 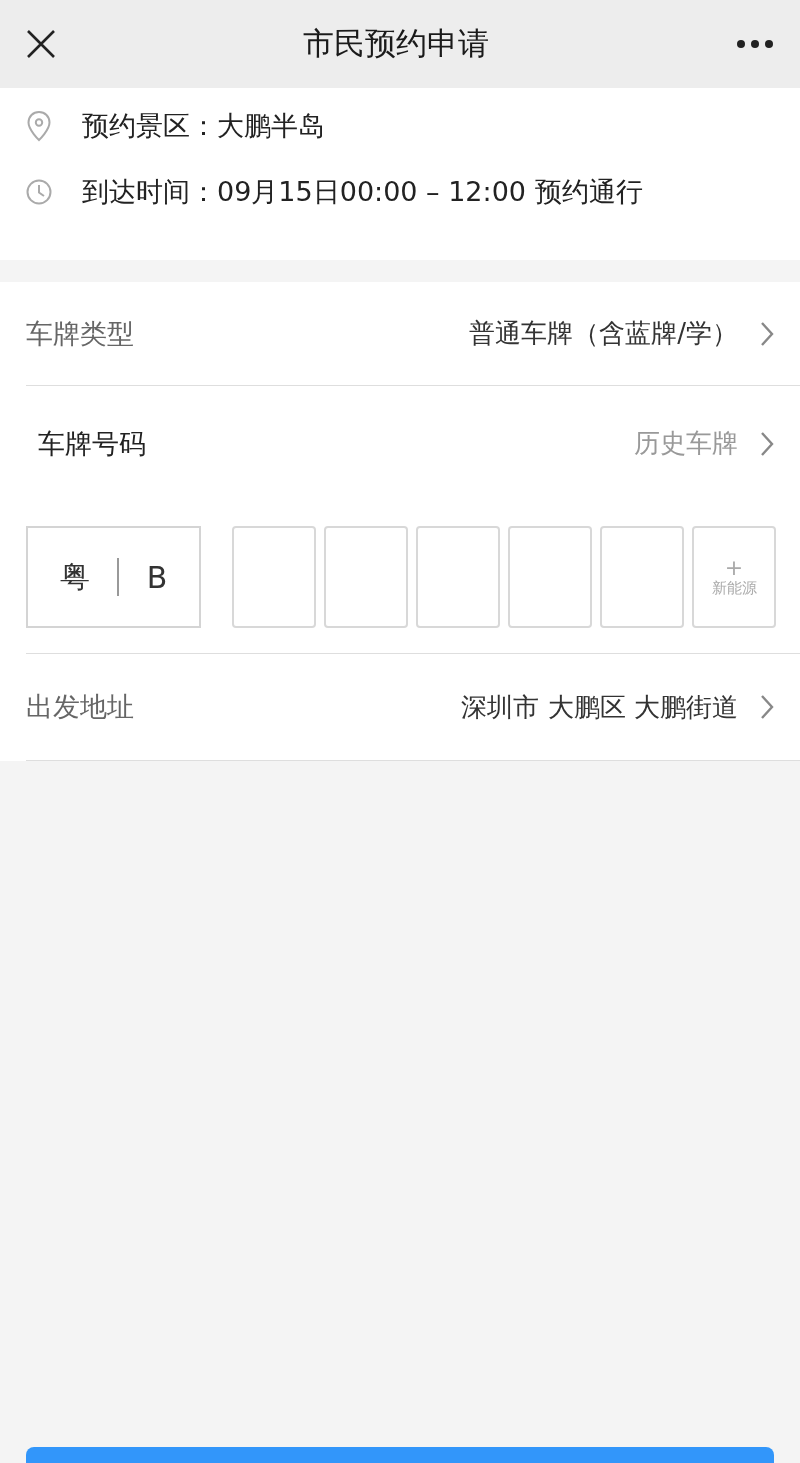 I want to click on plate-number-label: 车牌号码, so click(x=92, y=443).